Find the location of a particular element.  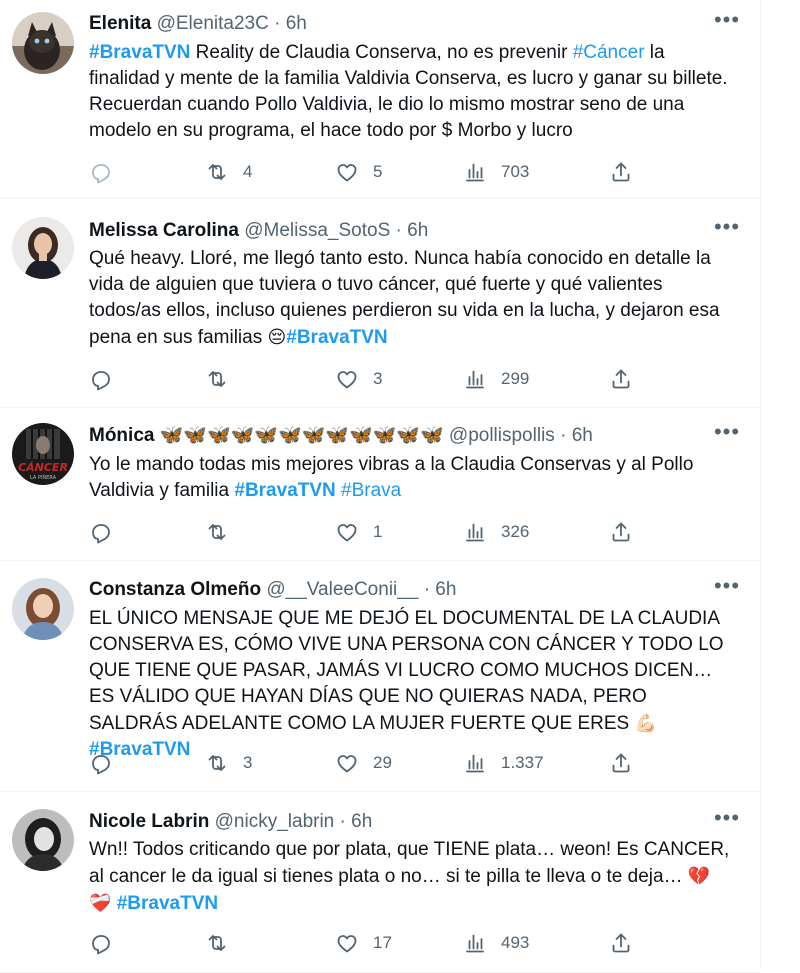

hashtag-link: #Cáncer is located at coordinates (609, 52).